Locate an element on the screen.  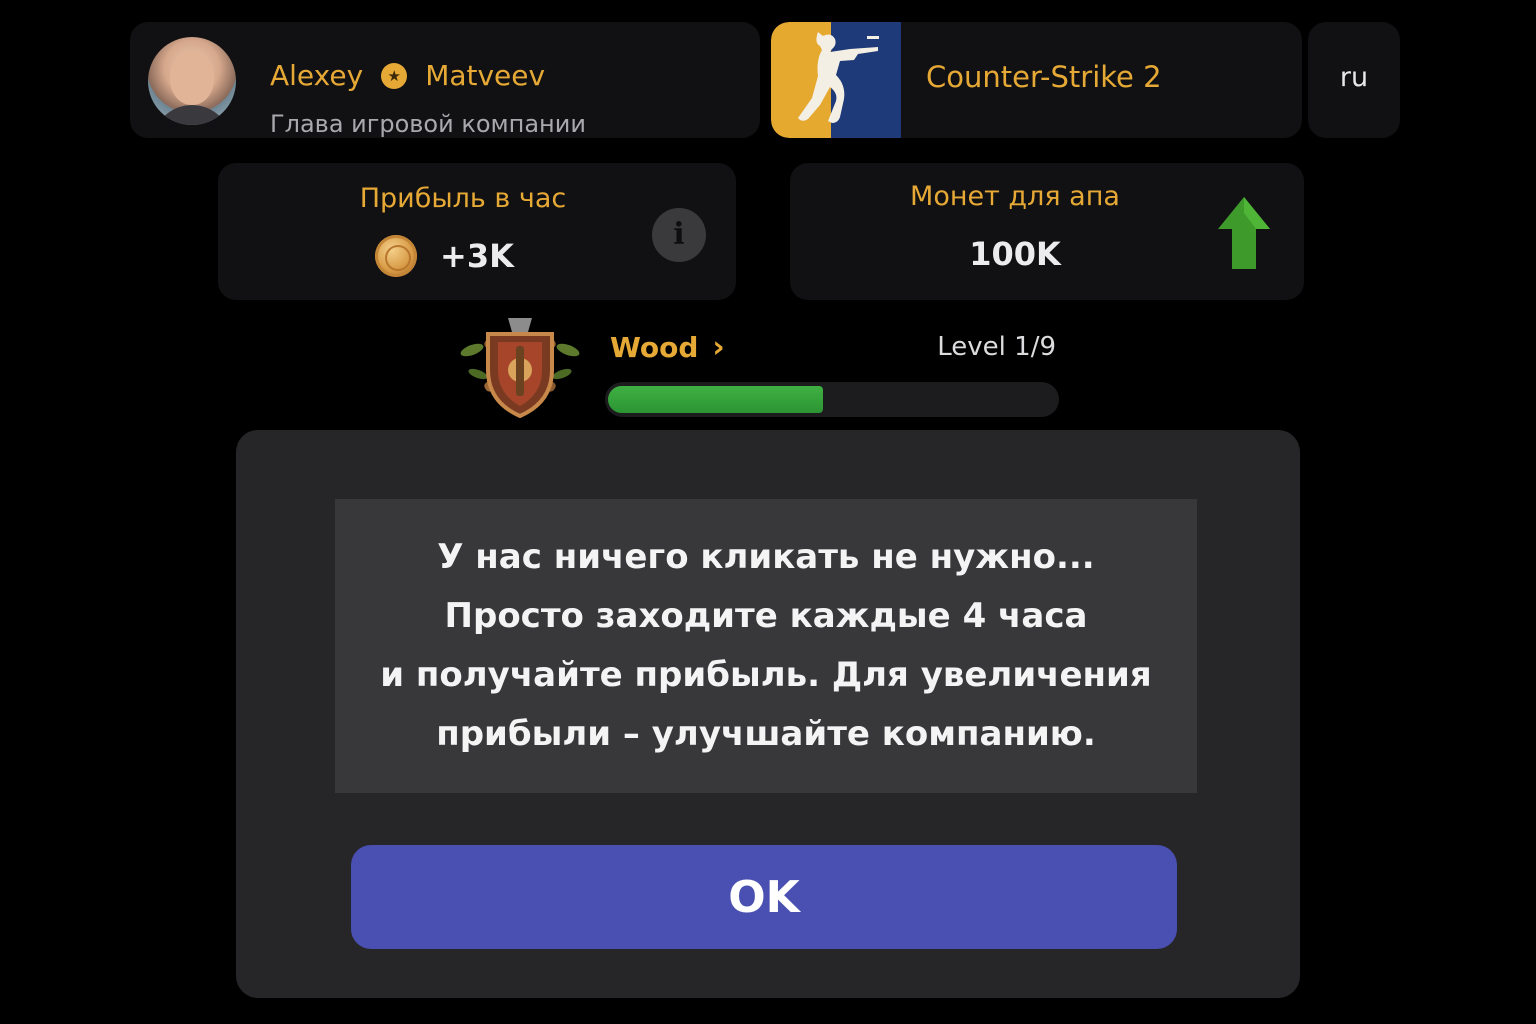
language-label: ru is located at coordinates (1354, 77).